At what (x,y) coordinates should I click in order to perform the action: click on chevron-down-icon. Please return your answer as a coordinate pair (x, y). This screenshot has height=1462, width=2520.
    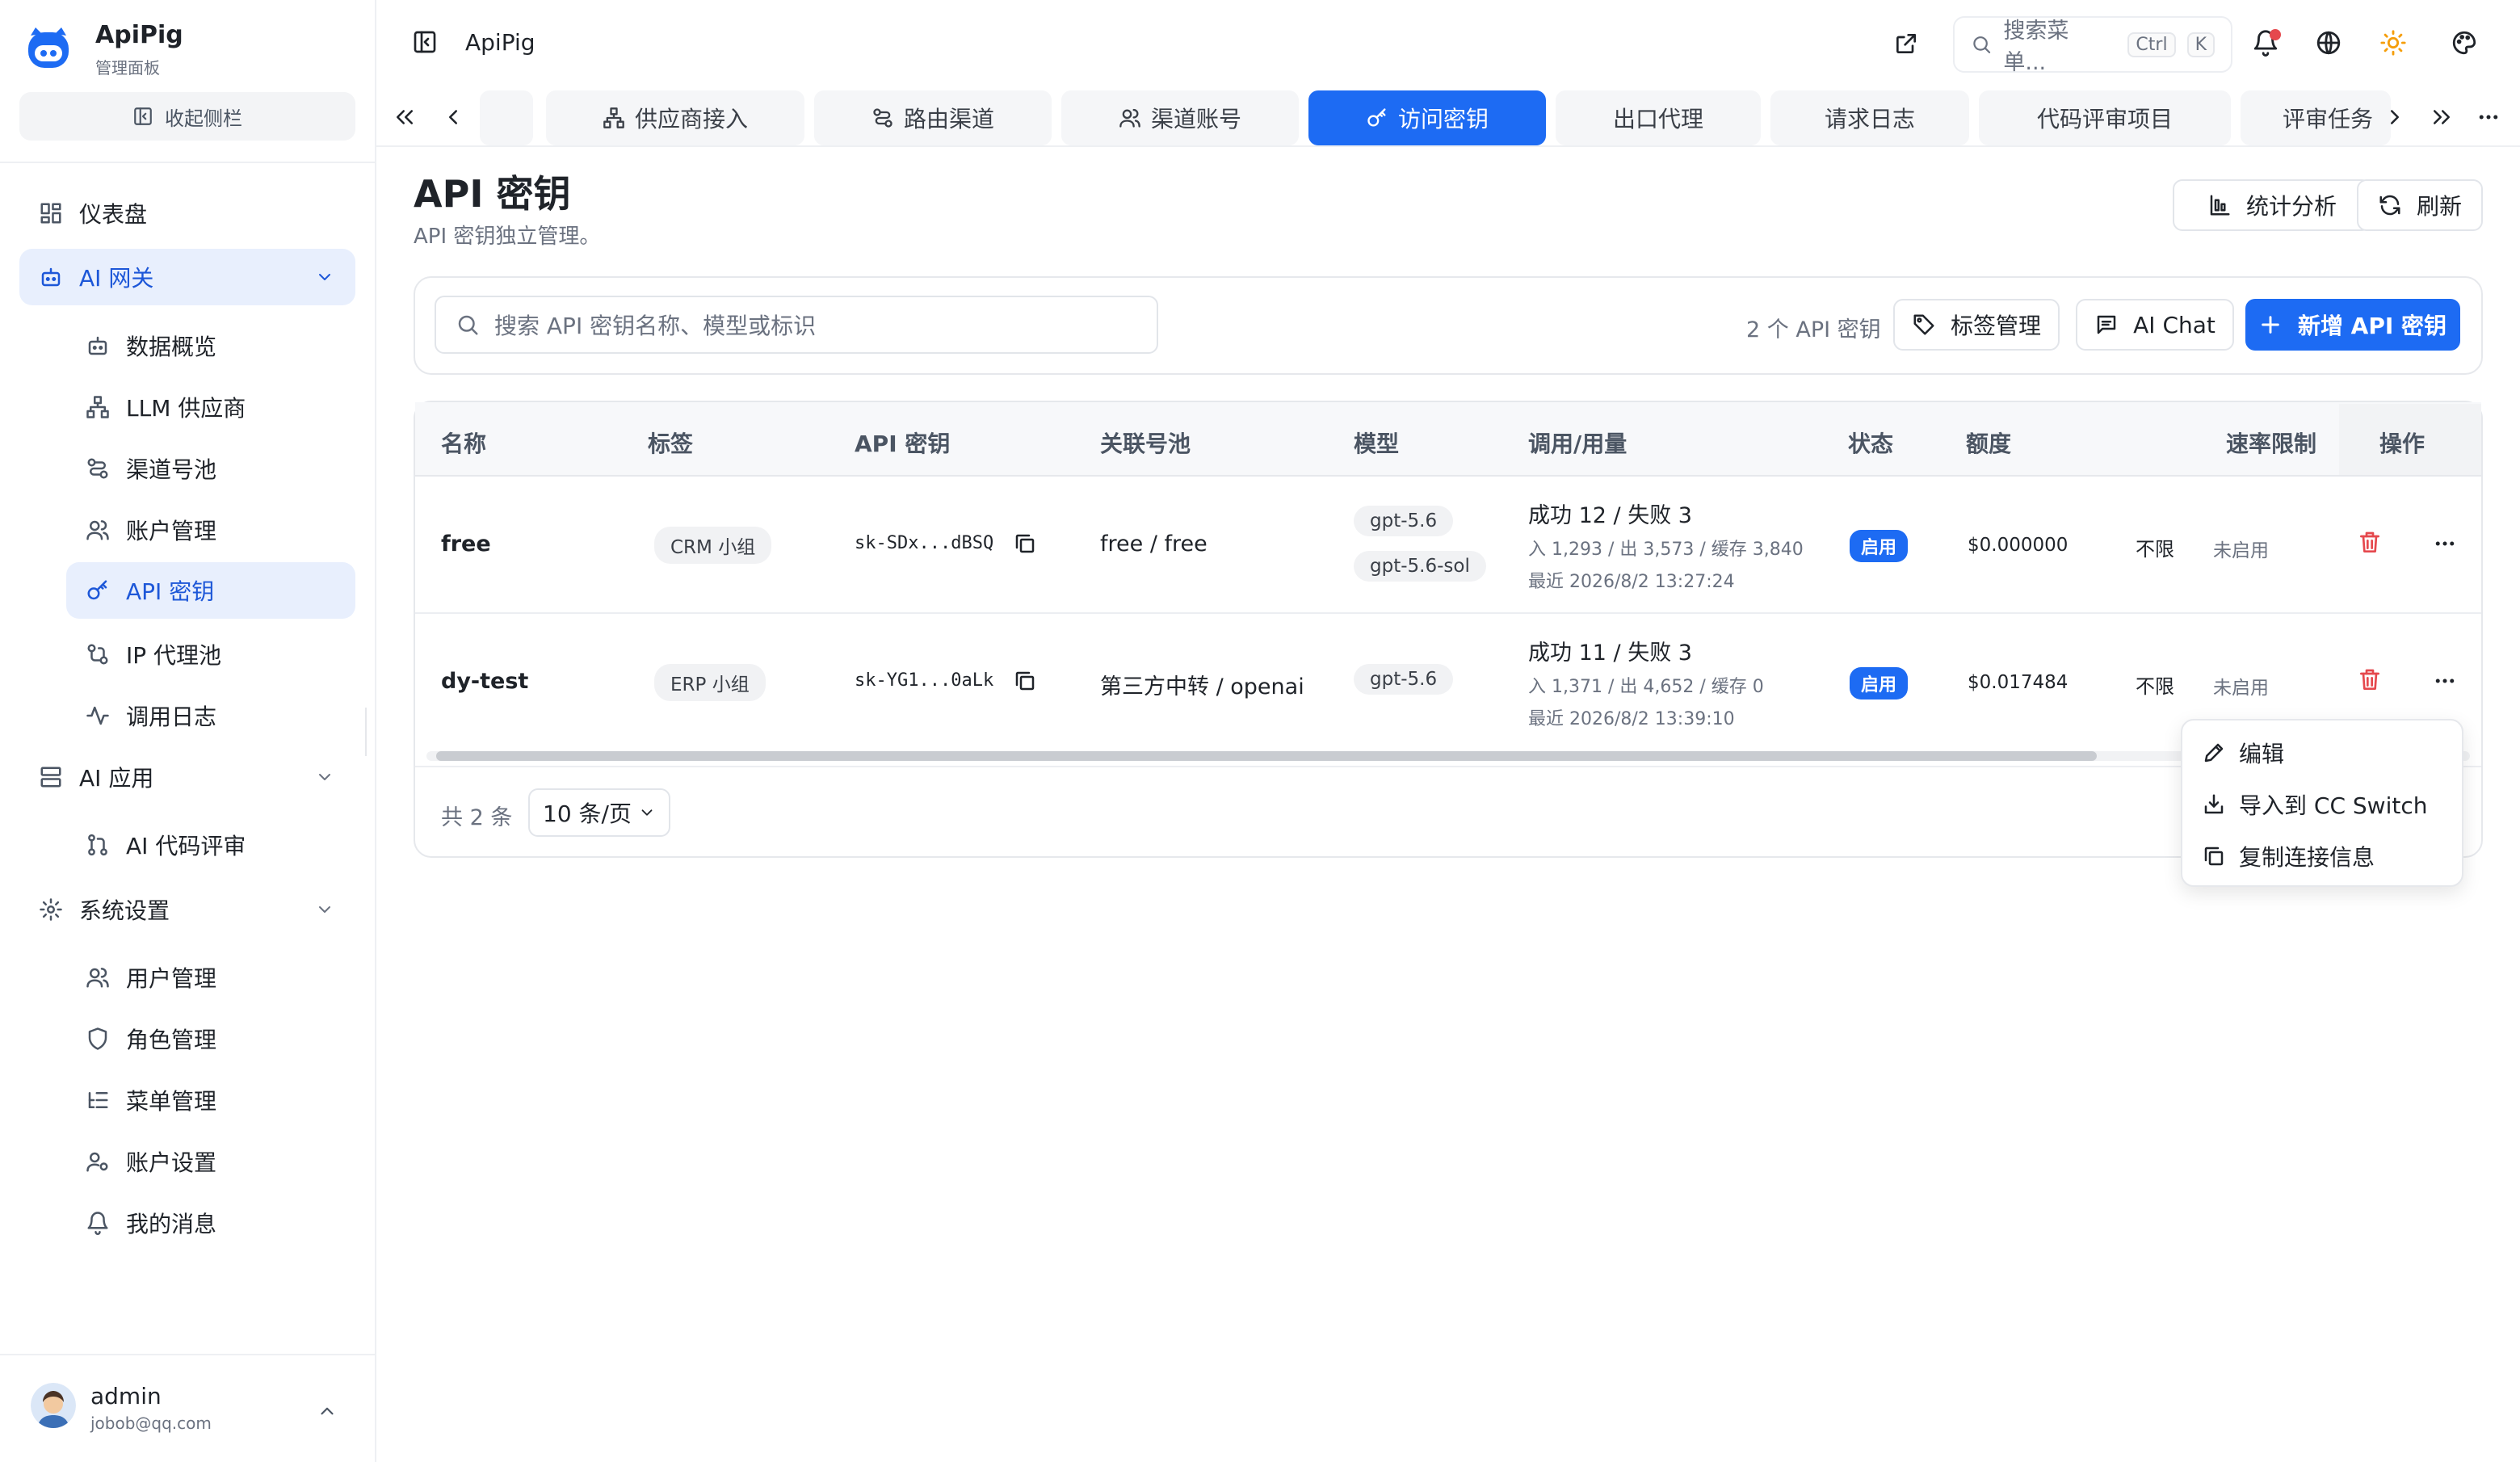
    Looking at the image, I should click on (324, 277).